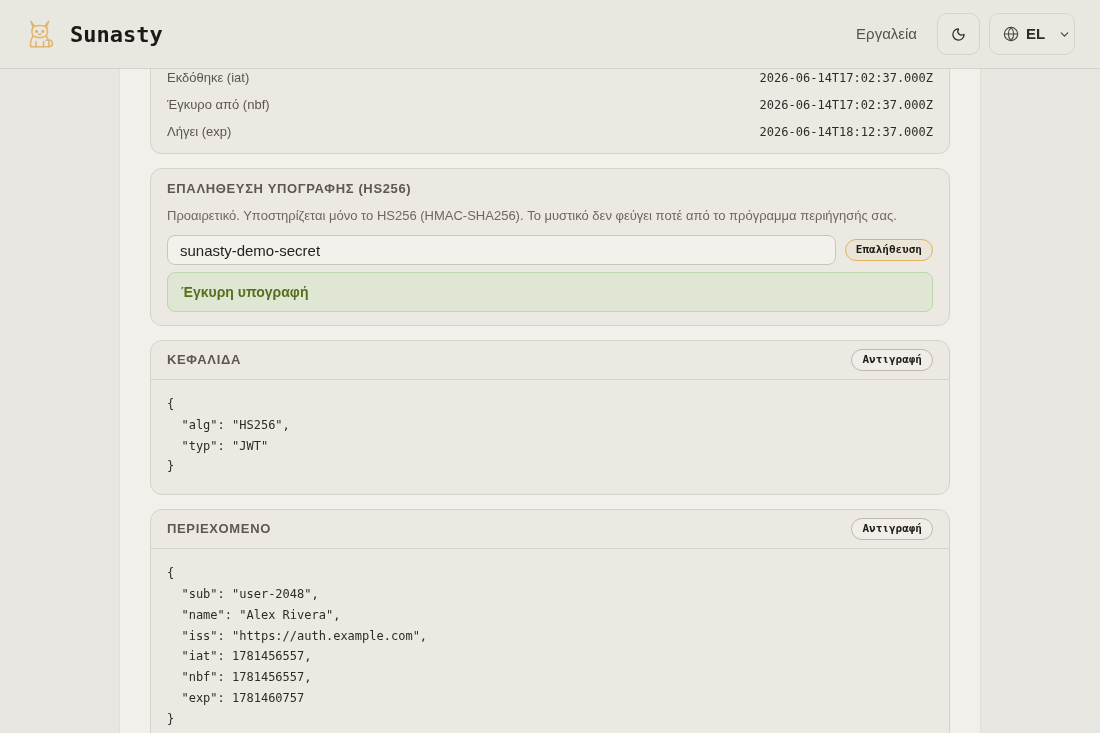 The height and width of the screenshot is (733, 1100). Describe the element at coordinates (297, 646) in the screenshot. I see `json-text: { "sub": "user-2048", "name": "Alex Rivera", "iss": "https://auth.example.com", "iat": 1781456557, "nbf": 1781456557, "exp": 1781460757 }` at that location.